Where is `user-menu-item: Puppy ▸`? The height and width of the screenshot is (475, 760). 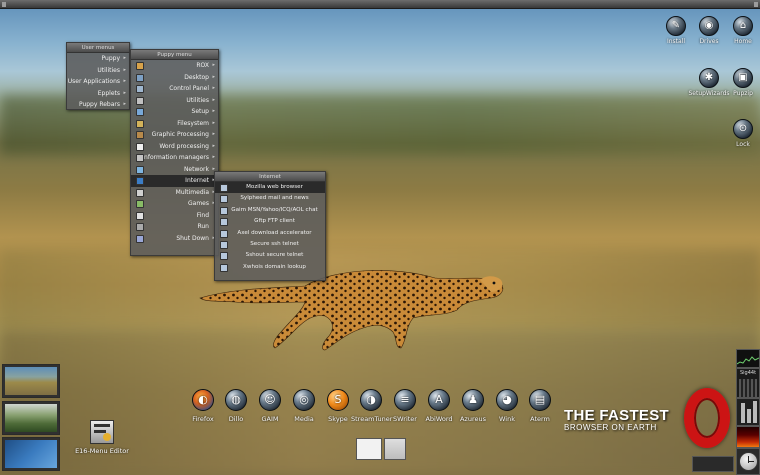
user-menu-item: Puppy ▸ is located at coordinates (98, 59).